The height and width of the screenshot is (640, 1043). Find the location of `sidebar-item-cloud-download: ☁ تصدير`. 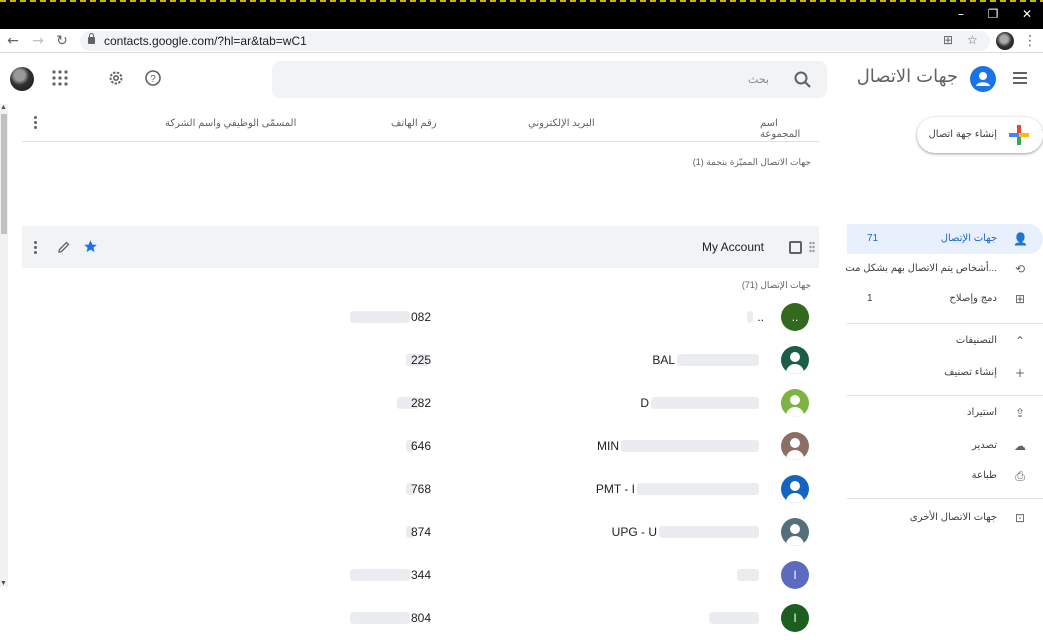

sidebar-item-cloud-download: ☁ تصدير is located at coordinates (945, 446).